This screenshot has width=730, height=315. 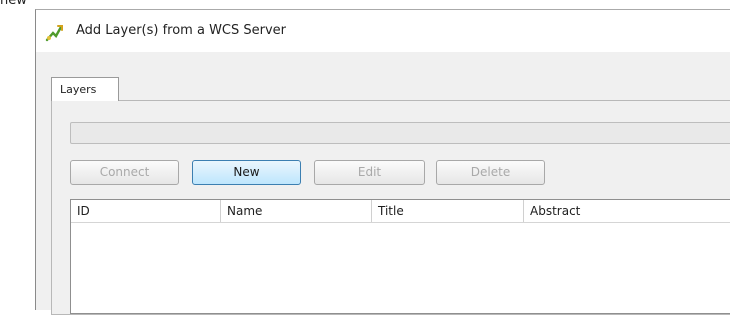 I want to click on server-connection-select, so click(x=400, y=133).